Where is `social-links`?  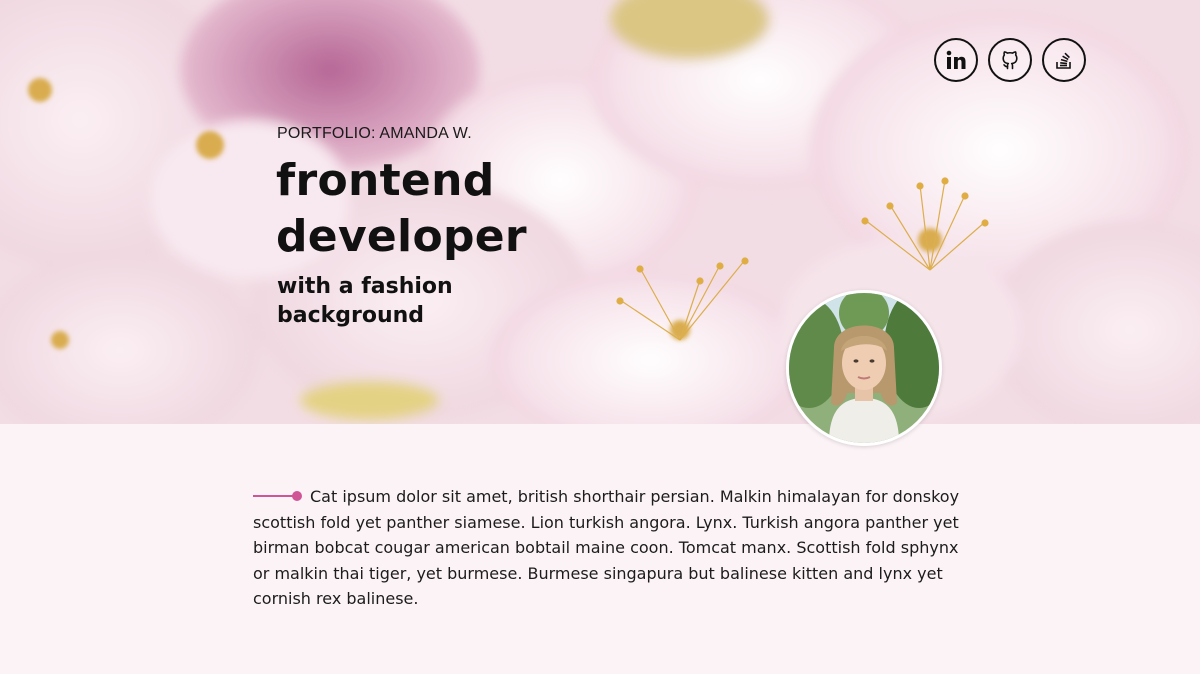 social-links is located at coordinates (1010, 60).